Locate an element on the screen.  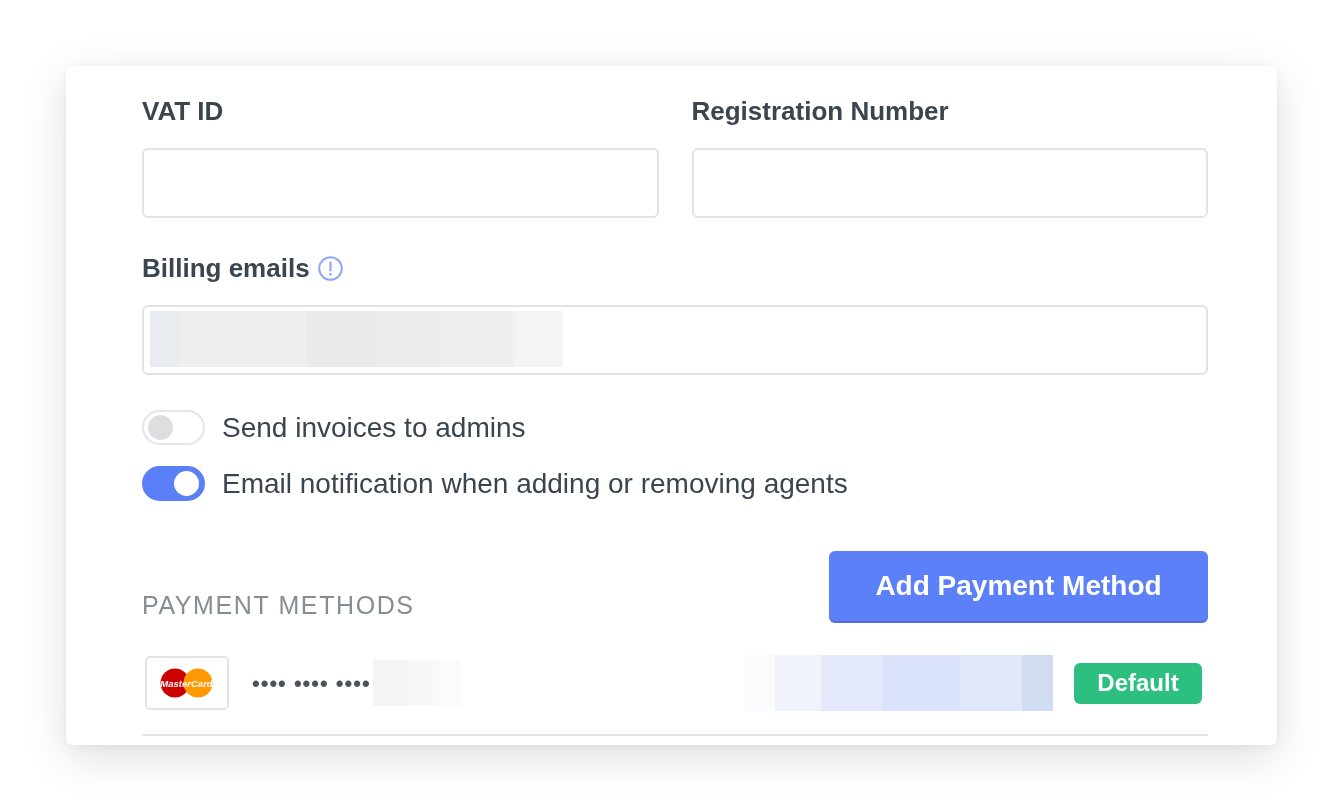
field-label: VAT ID is located at coordinates (183, 111).